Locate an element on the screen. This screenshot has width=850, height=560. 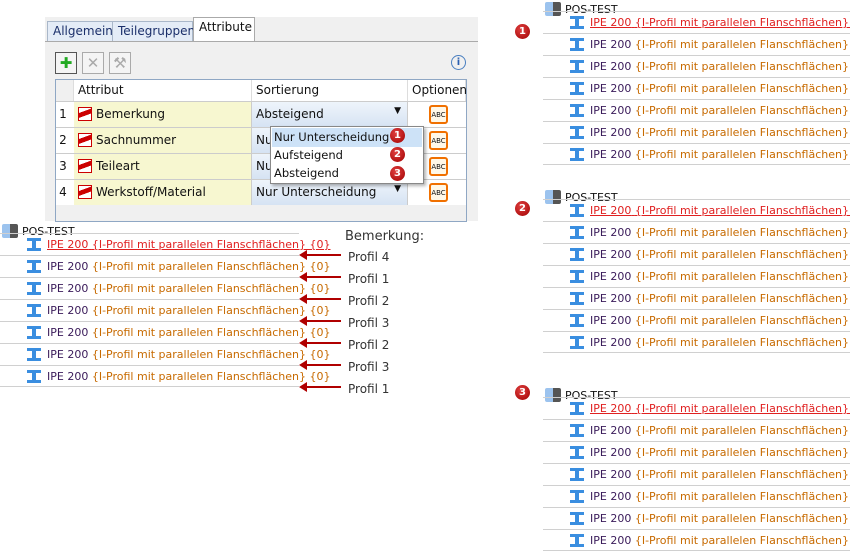
header-optionen: Optionen is located at coordinates (437, 90).